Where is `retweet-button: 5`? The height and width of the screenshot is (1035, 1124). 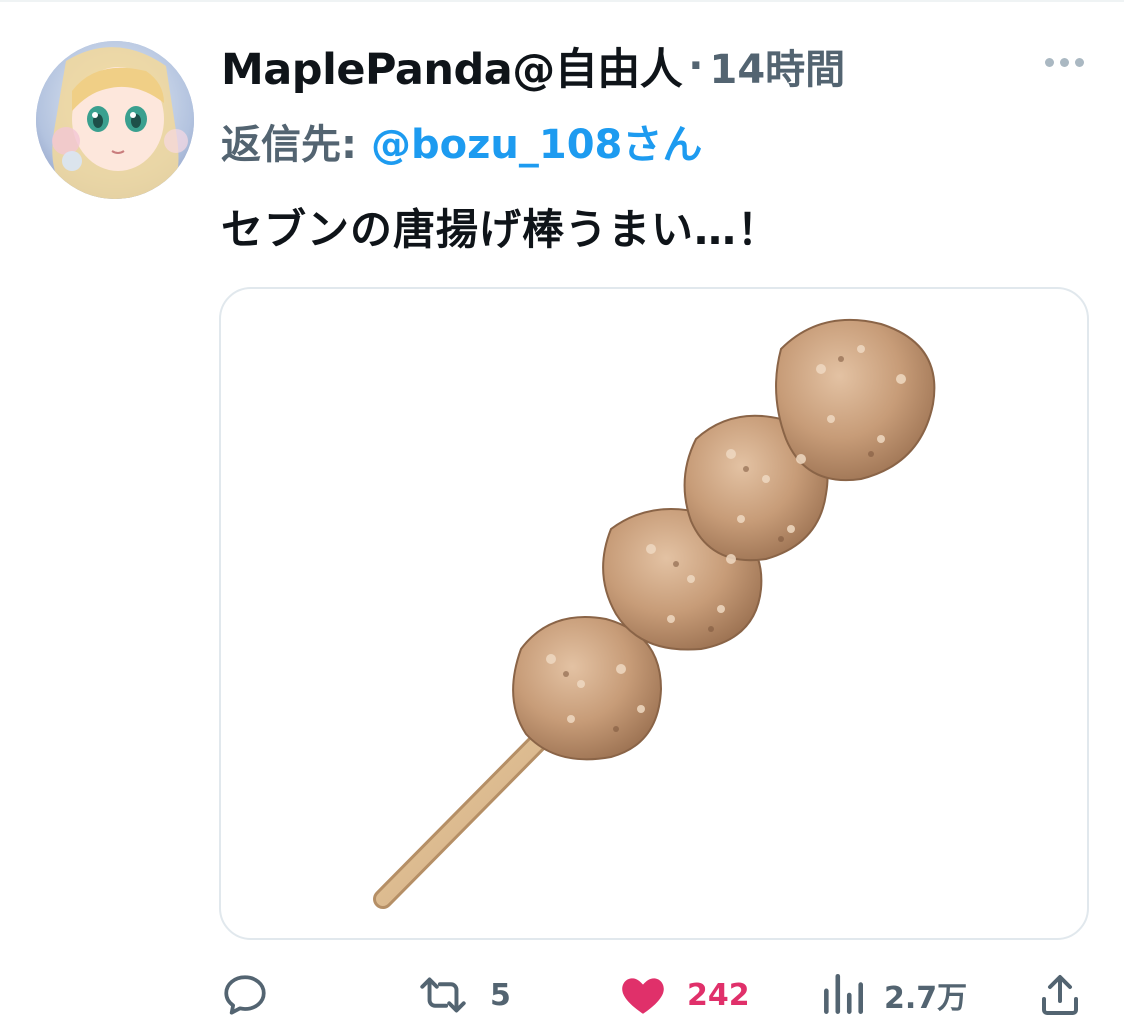 retweet-button: 5 is located at coordinates (462, 995).